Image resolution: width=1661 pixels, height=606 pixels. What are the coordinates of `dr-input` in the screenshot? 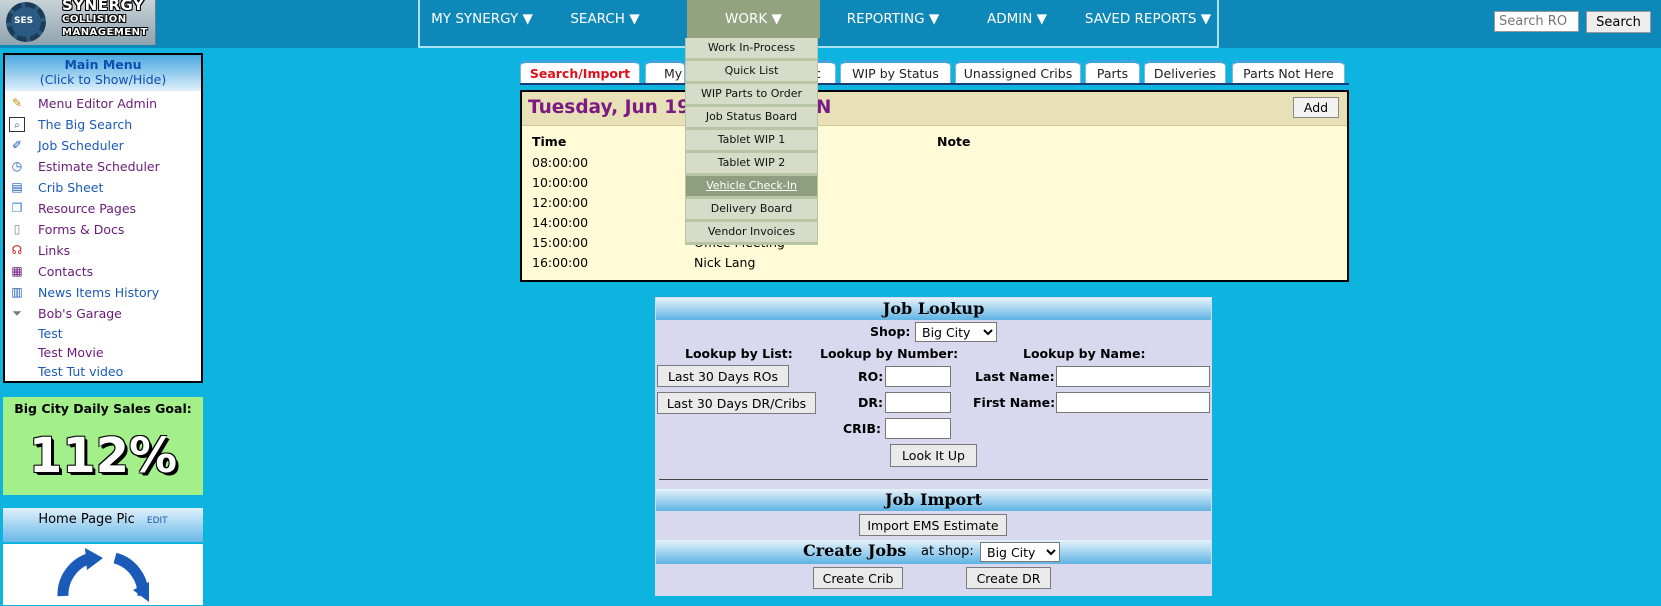 It's located at (918, 402).